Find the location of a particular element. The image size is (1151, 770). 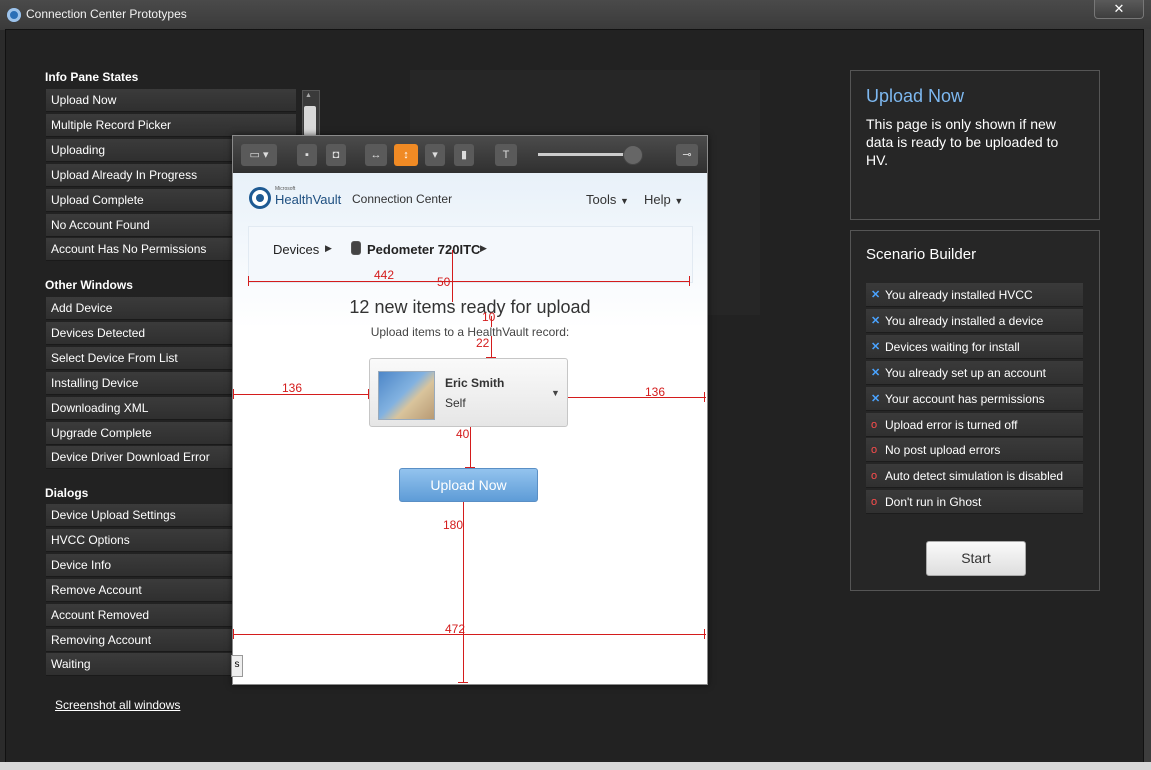

other-windows-item: Device Driver Download Error is located at coordinates (139, 458).